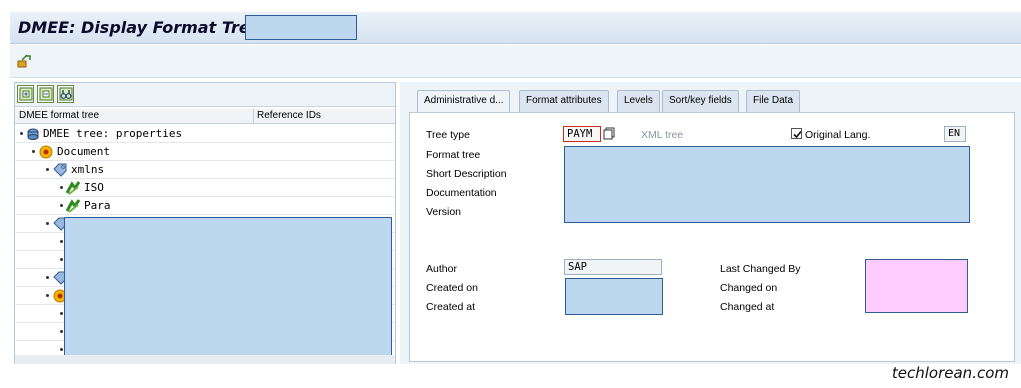  Describe the element at coordinates (614, 296) in the screenshot. I see `redacted-created-area` at that location.